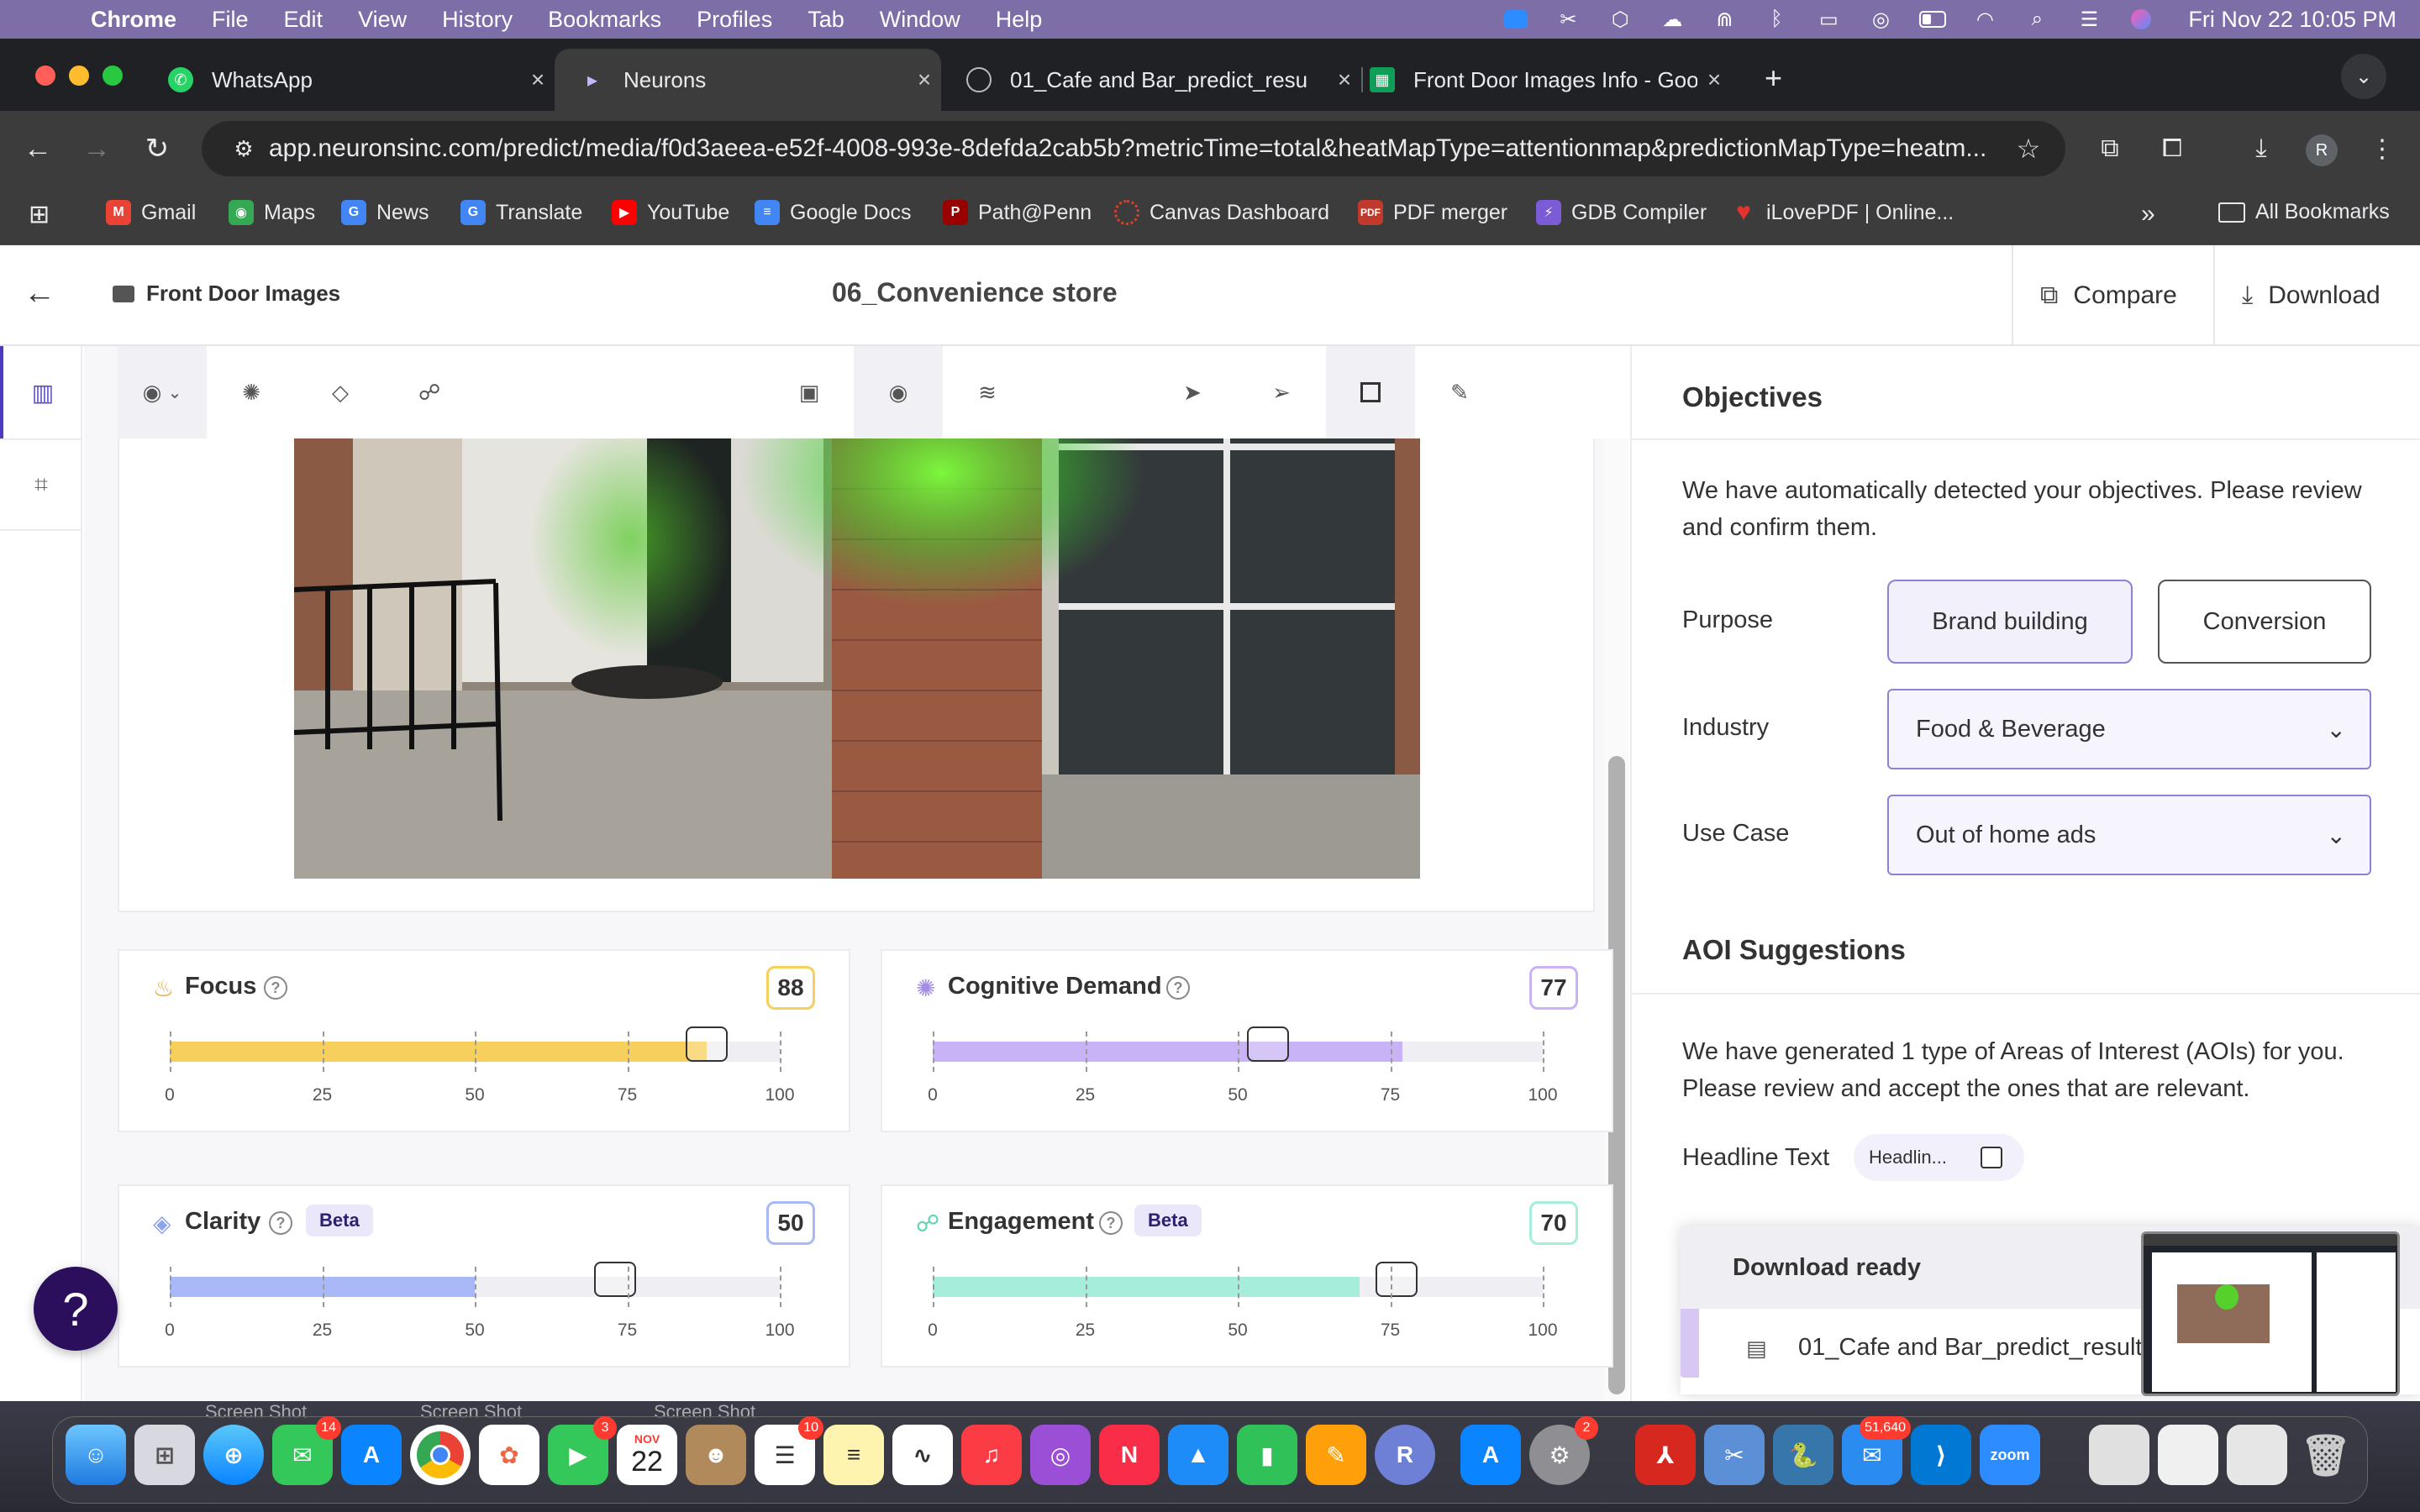 The width and height of the screenshot is (2420, 1512). I want to click on bookmark-news: G News, so click(385, 212).